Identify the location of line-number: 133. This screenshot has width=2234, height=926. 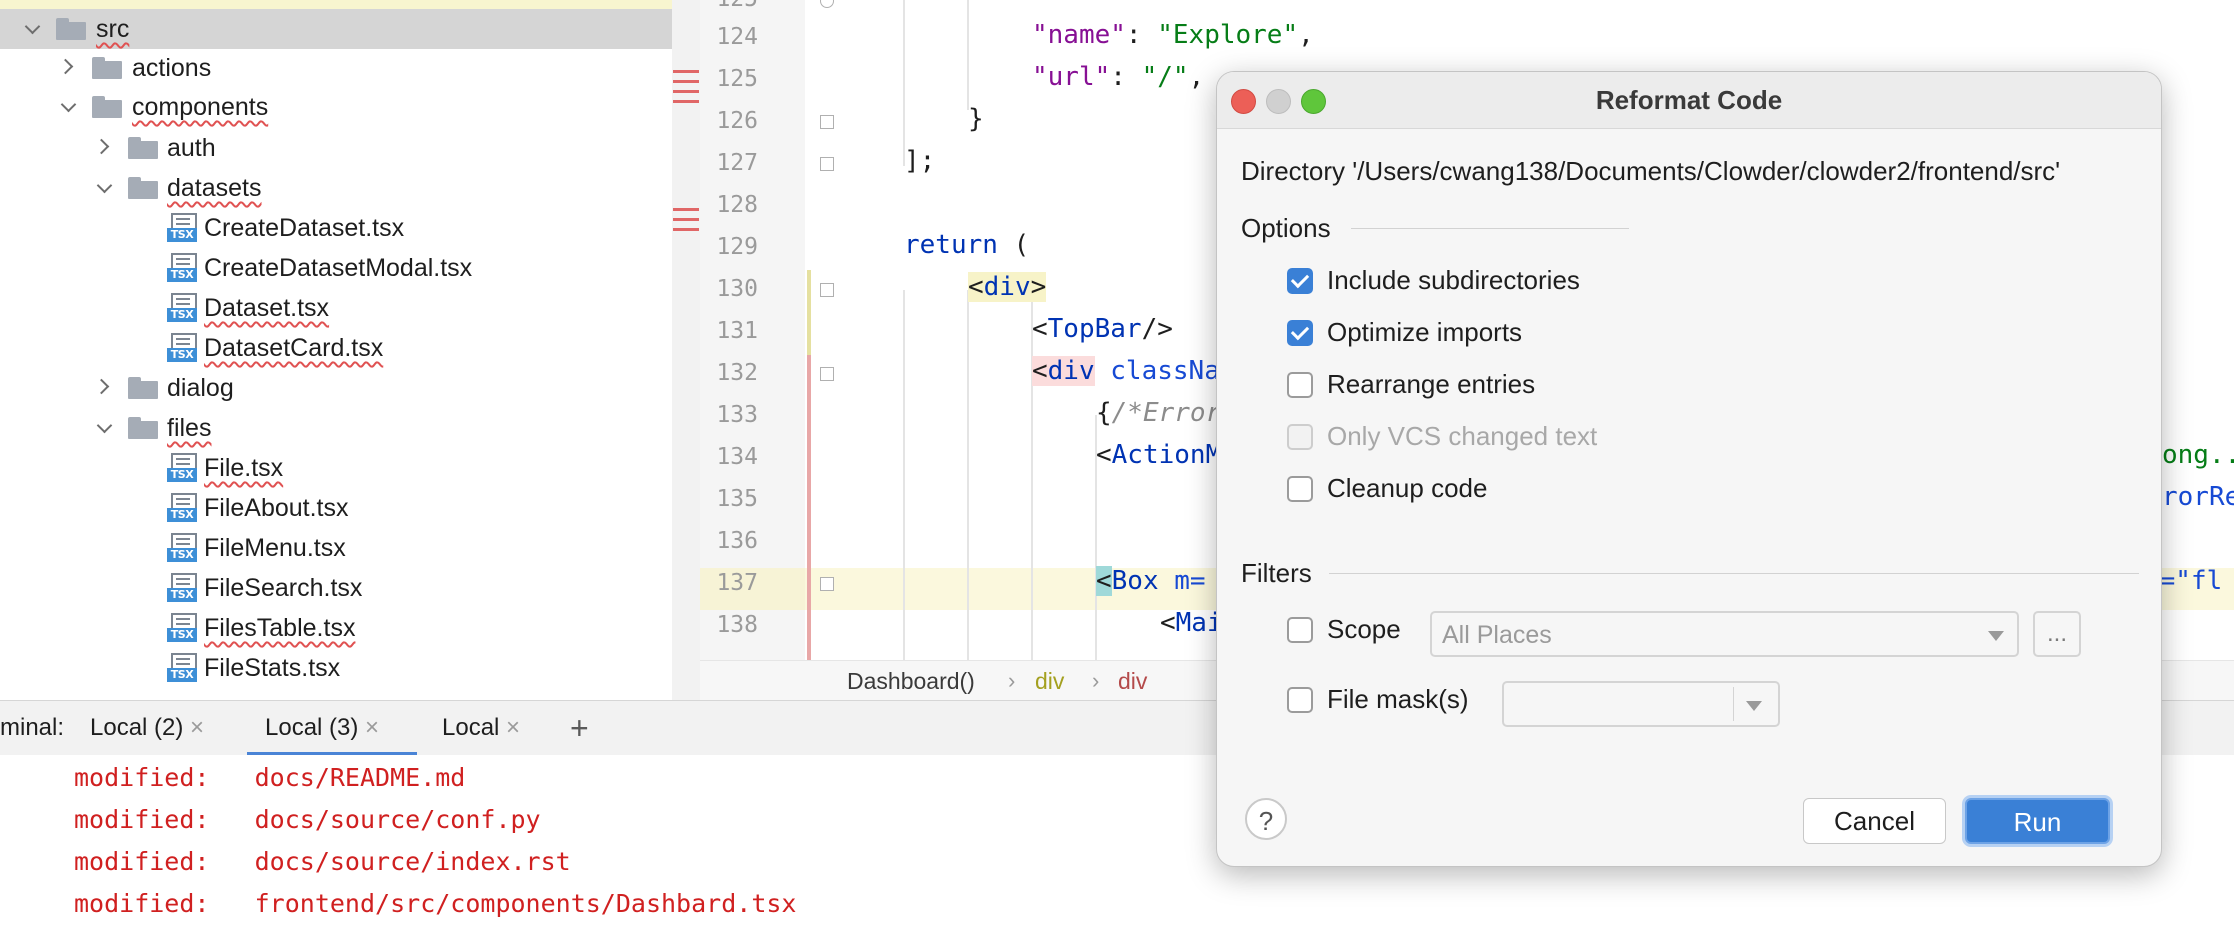
(737, 415).